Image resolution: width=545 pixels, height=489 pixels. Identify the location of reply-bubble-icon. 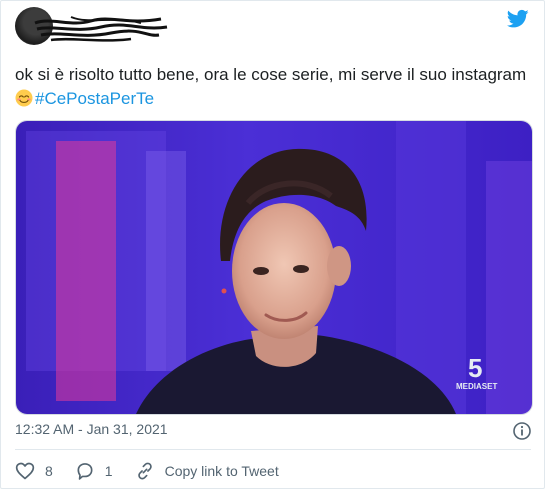
(85, 471).